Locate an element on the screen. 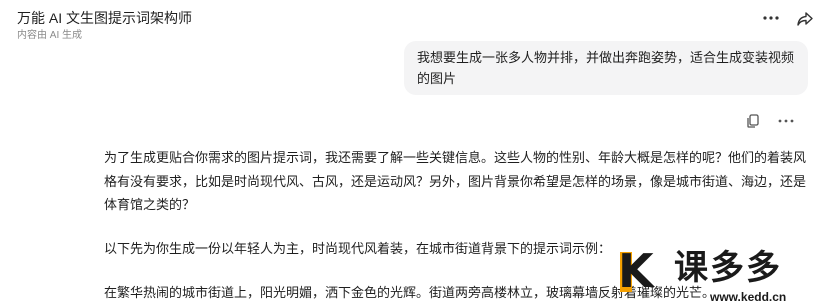  chat-title: 万能 AI 文生图提示词架构师 is located at coordinates (105, 18).